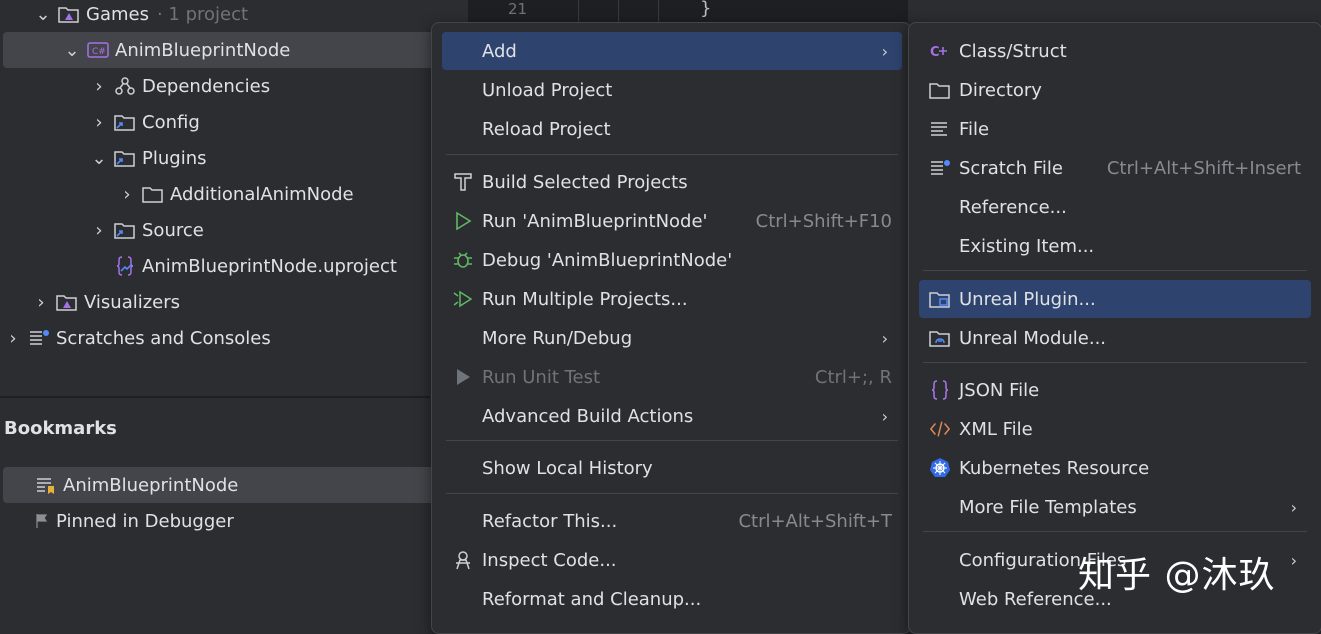  Describe the element at coordinates (672, 182) in the screenshot. I see `menu-item-build-selected: Build Selected Projects` at that location.